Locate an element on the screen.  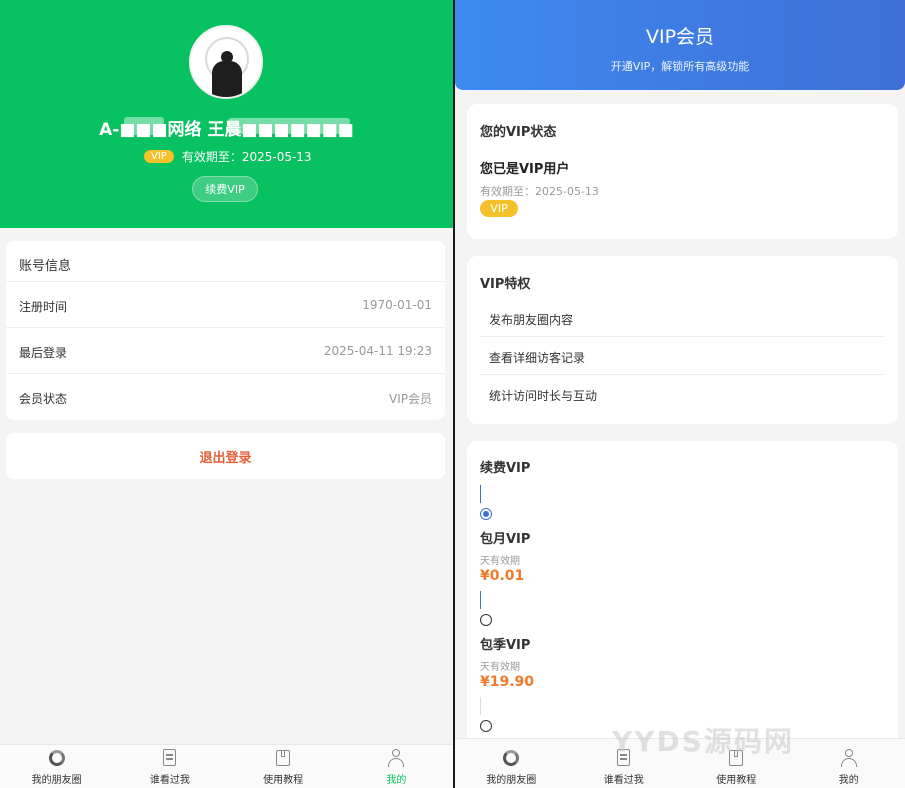
renew-vip-title: 续费VIP is located at coordinates (505, 468).